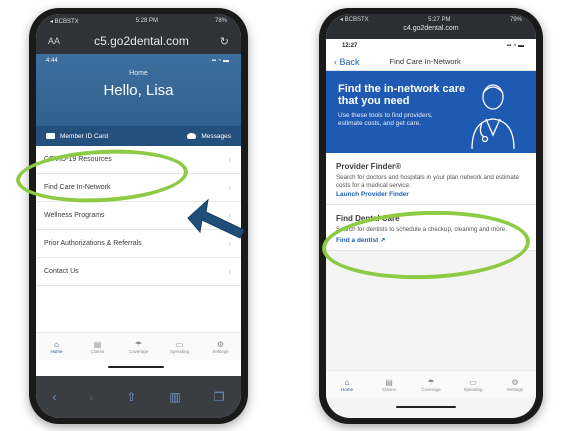 The width and height of the screenshot is (565, 431). I want to click on doctor-illustration-icon, so click(493, 116).